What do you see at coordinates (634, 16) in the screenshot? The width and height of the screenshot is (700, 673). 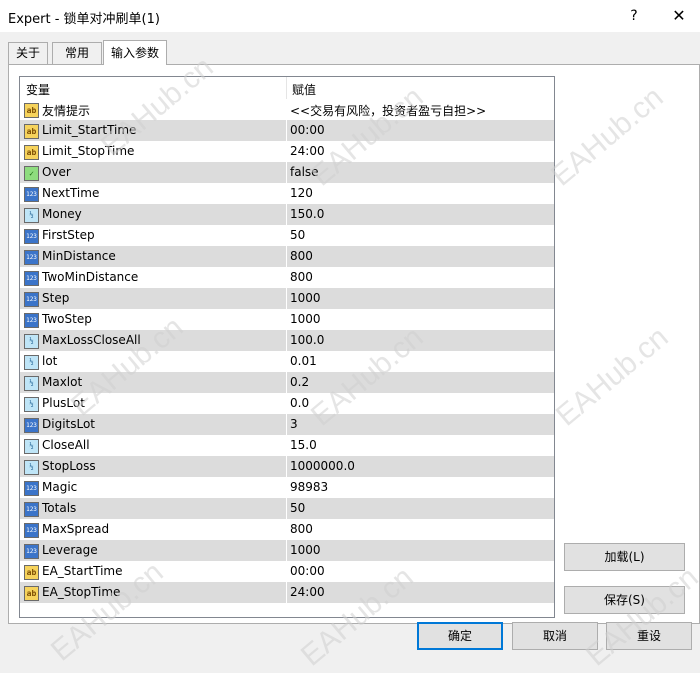 I see `help-button: ?` at bounding box center [634, 16].